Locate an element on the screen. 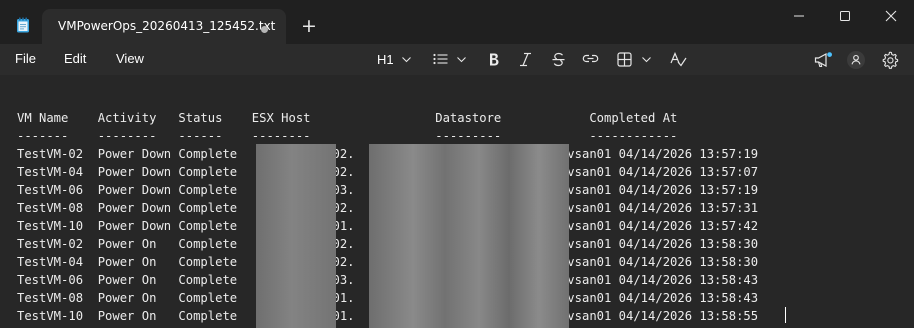 The height and width of the screenshot is (328, 914). italic-icon is located at coordinates (525, 59).